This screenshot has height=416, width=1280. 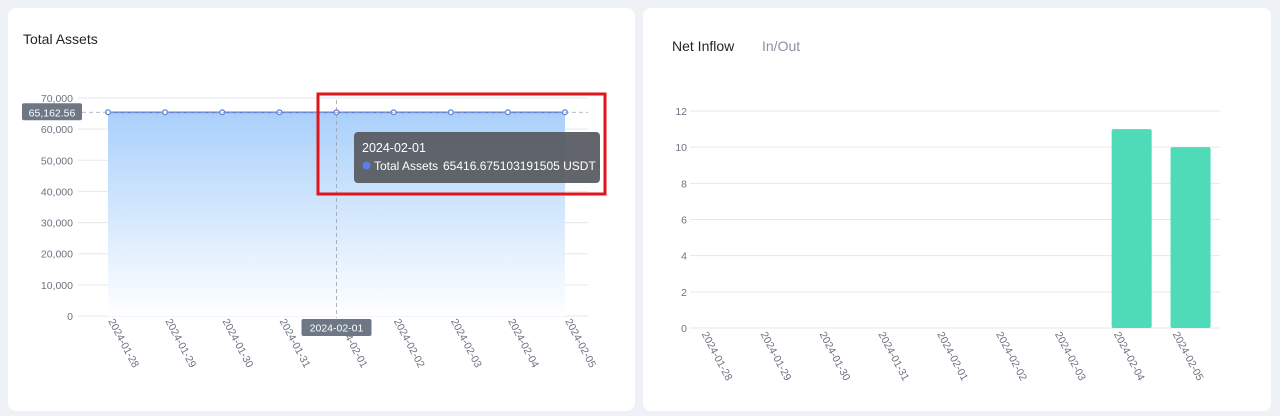 What do you see at coordinates (952, 356) in the screenshot?
I see `x-tick-label: 2024-02-01` at bounding box center [952, 356].